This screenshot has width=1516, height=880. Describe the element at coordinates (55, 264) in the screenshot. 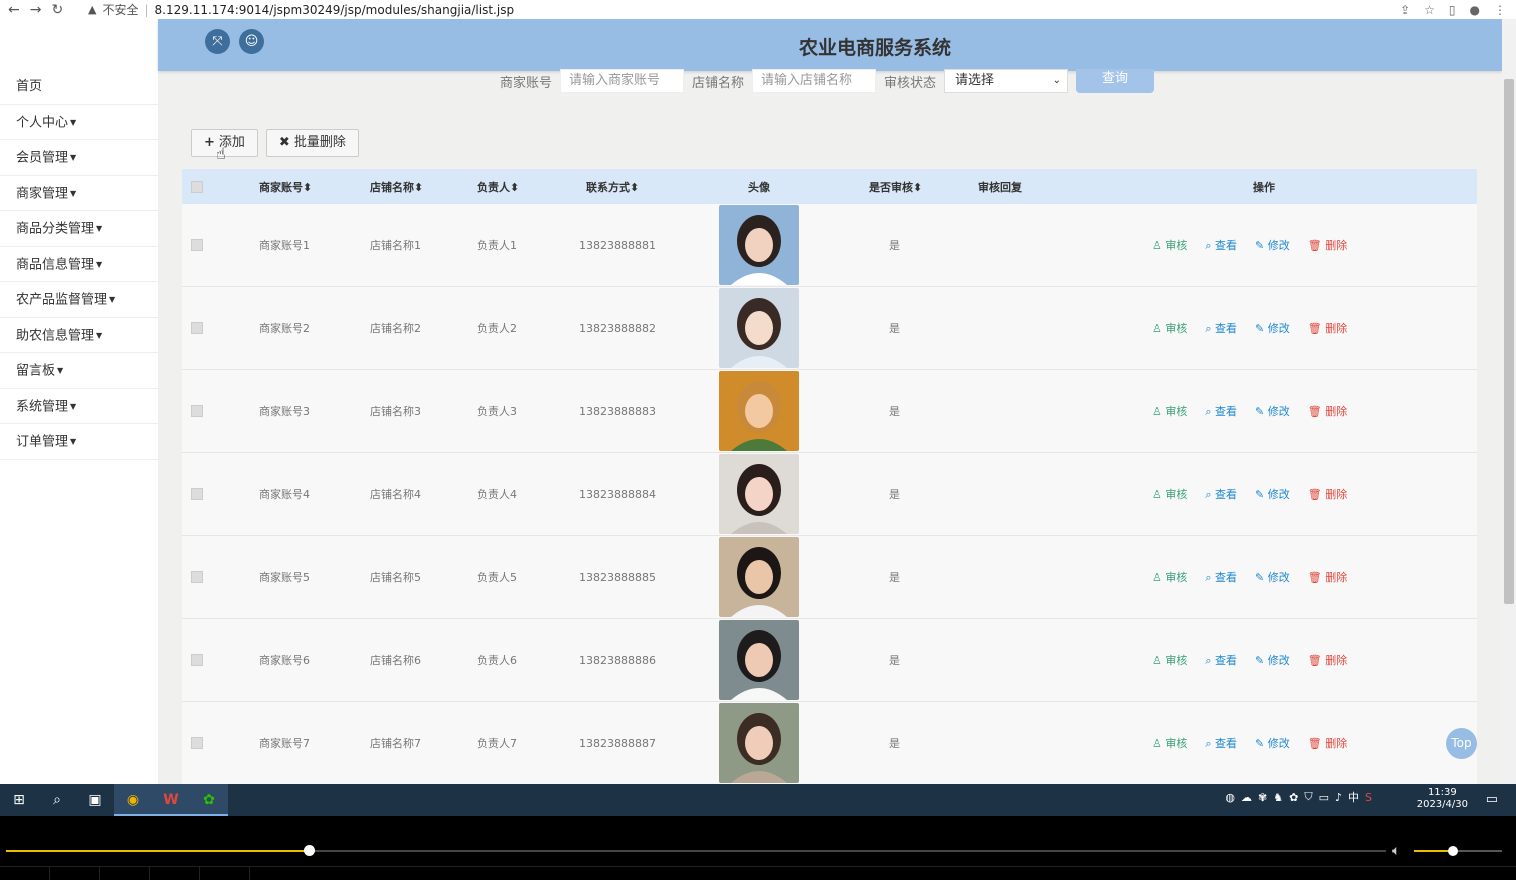

I see `sidebar-item-label: 商品信息管理` at that location.